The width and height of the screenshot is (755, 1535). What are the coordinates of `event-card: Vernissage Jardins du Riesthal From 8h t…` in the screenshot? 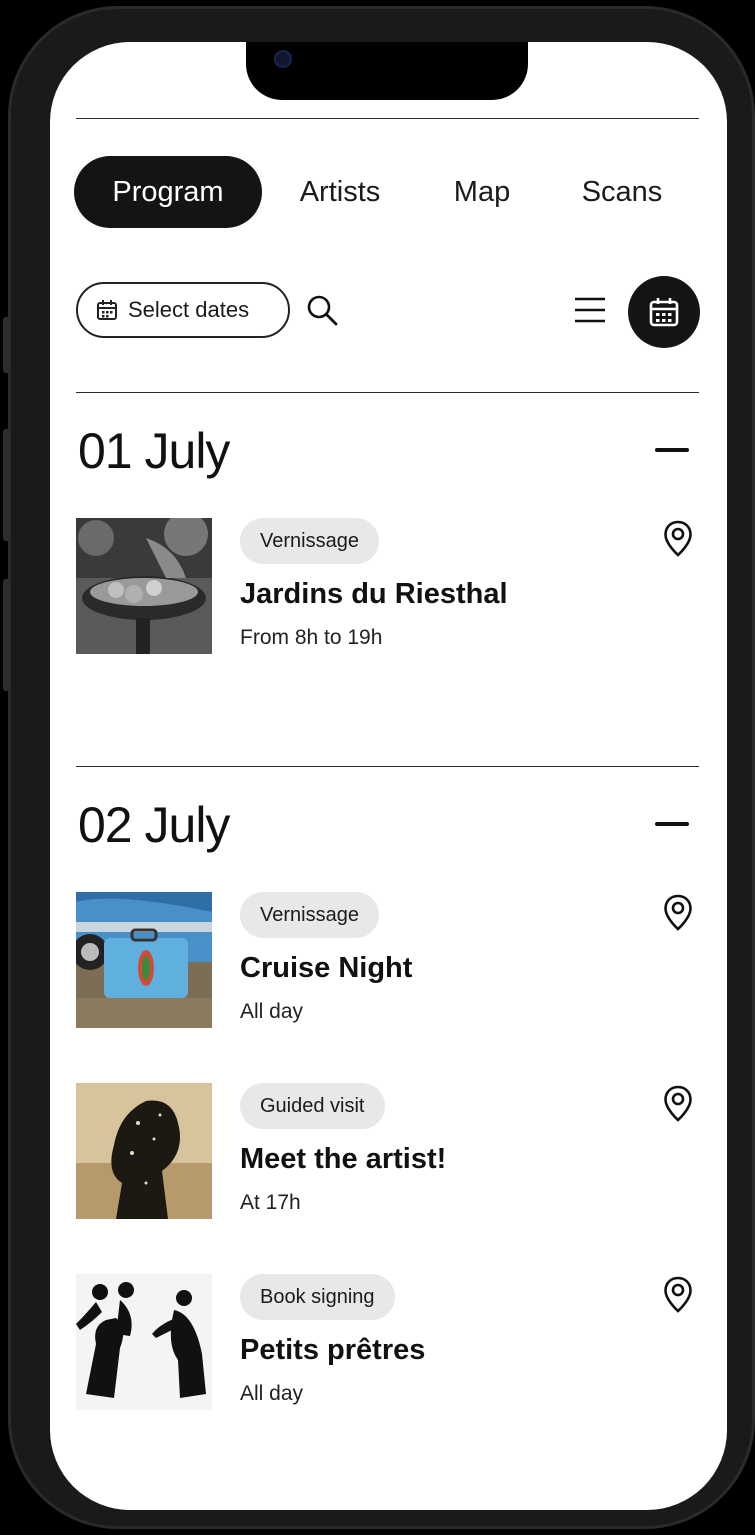 It's located at (388, 587).